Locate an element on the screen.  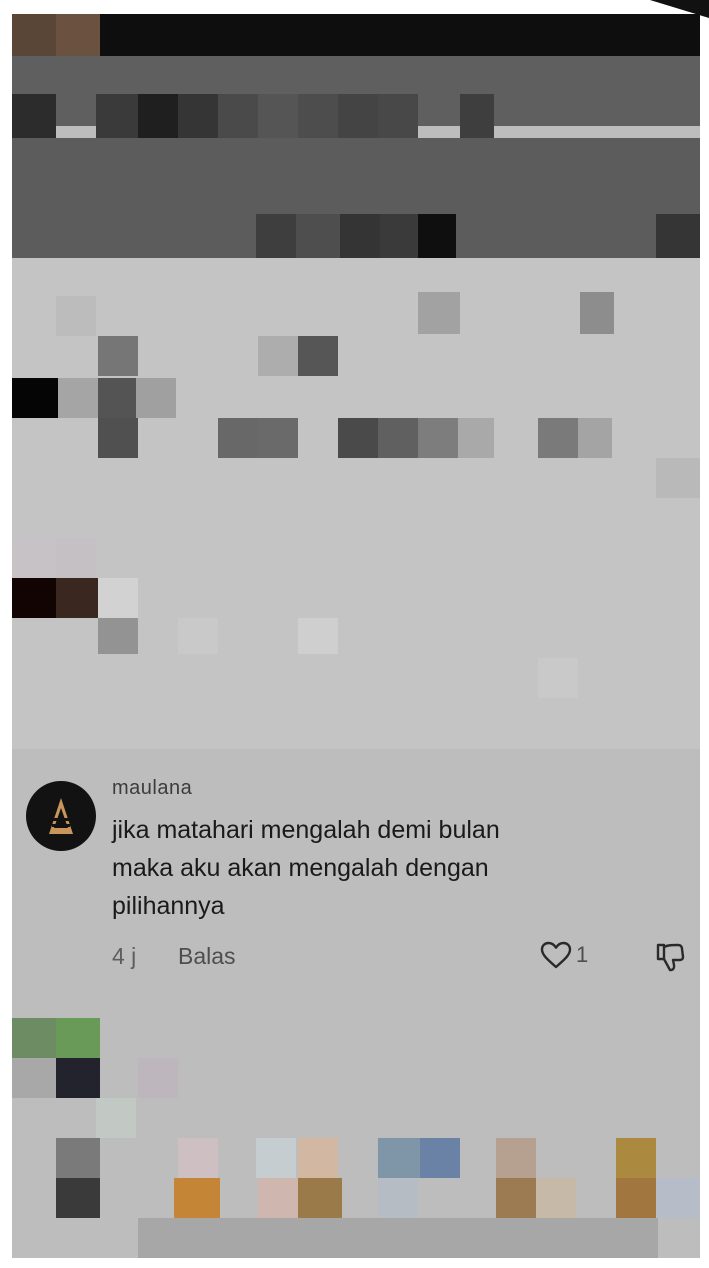
comment-username: maulana is located at coordinates (152, 788).